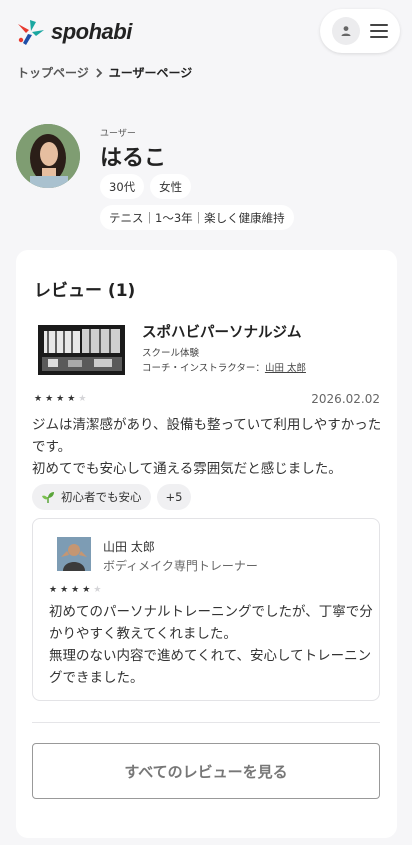  Describe the element at coordinates (206, 722) in the screenshot. I see `divider` at that location.